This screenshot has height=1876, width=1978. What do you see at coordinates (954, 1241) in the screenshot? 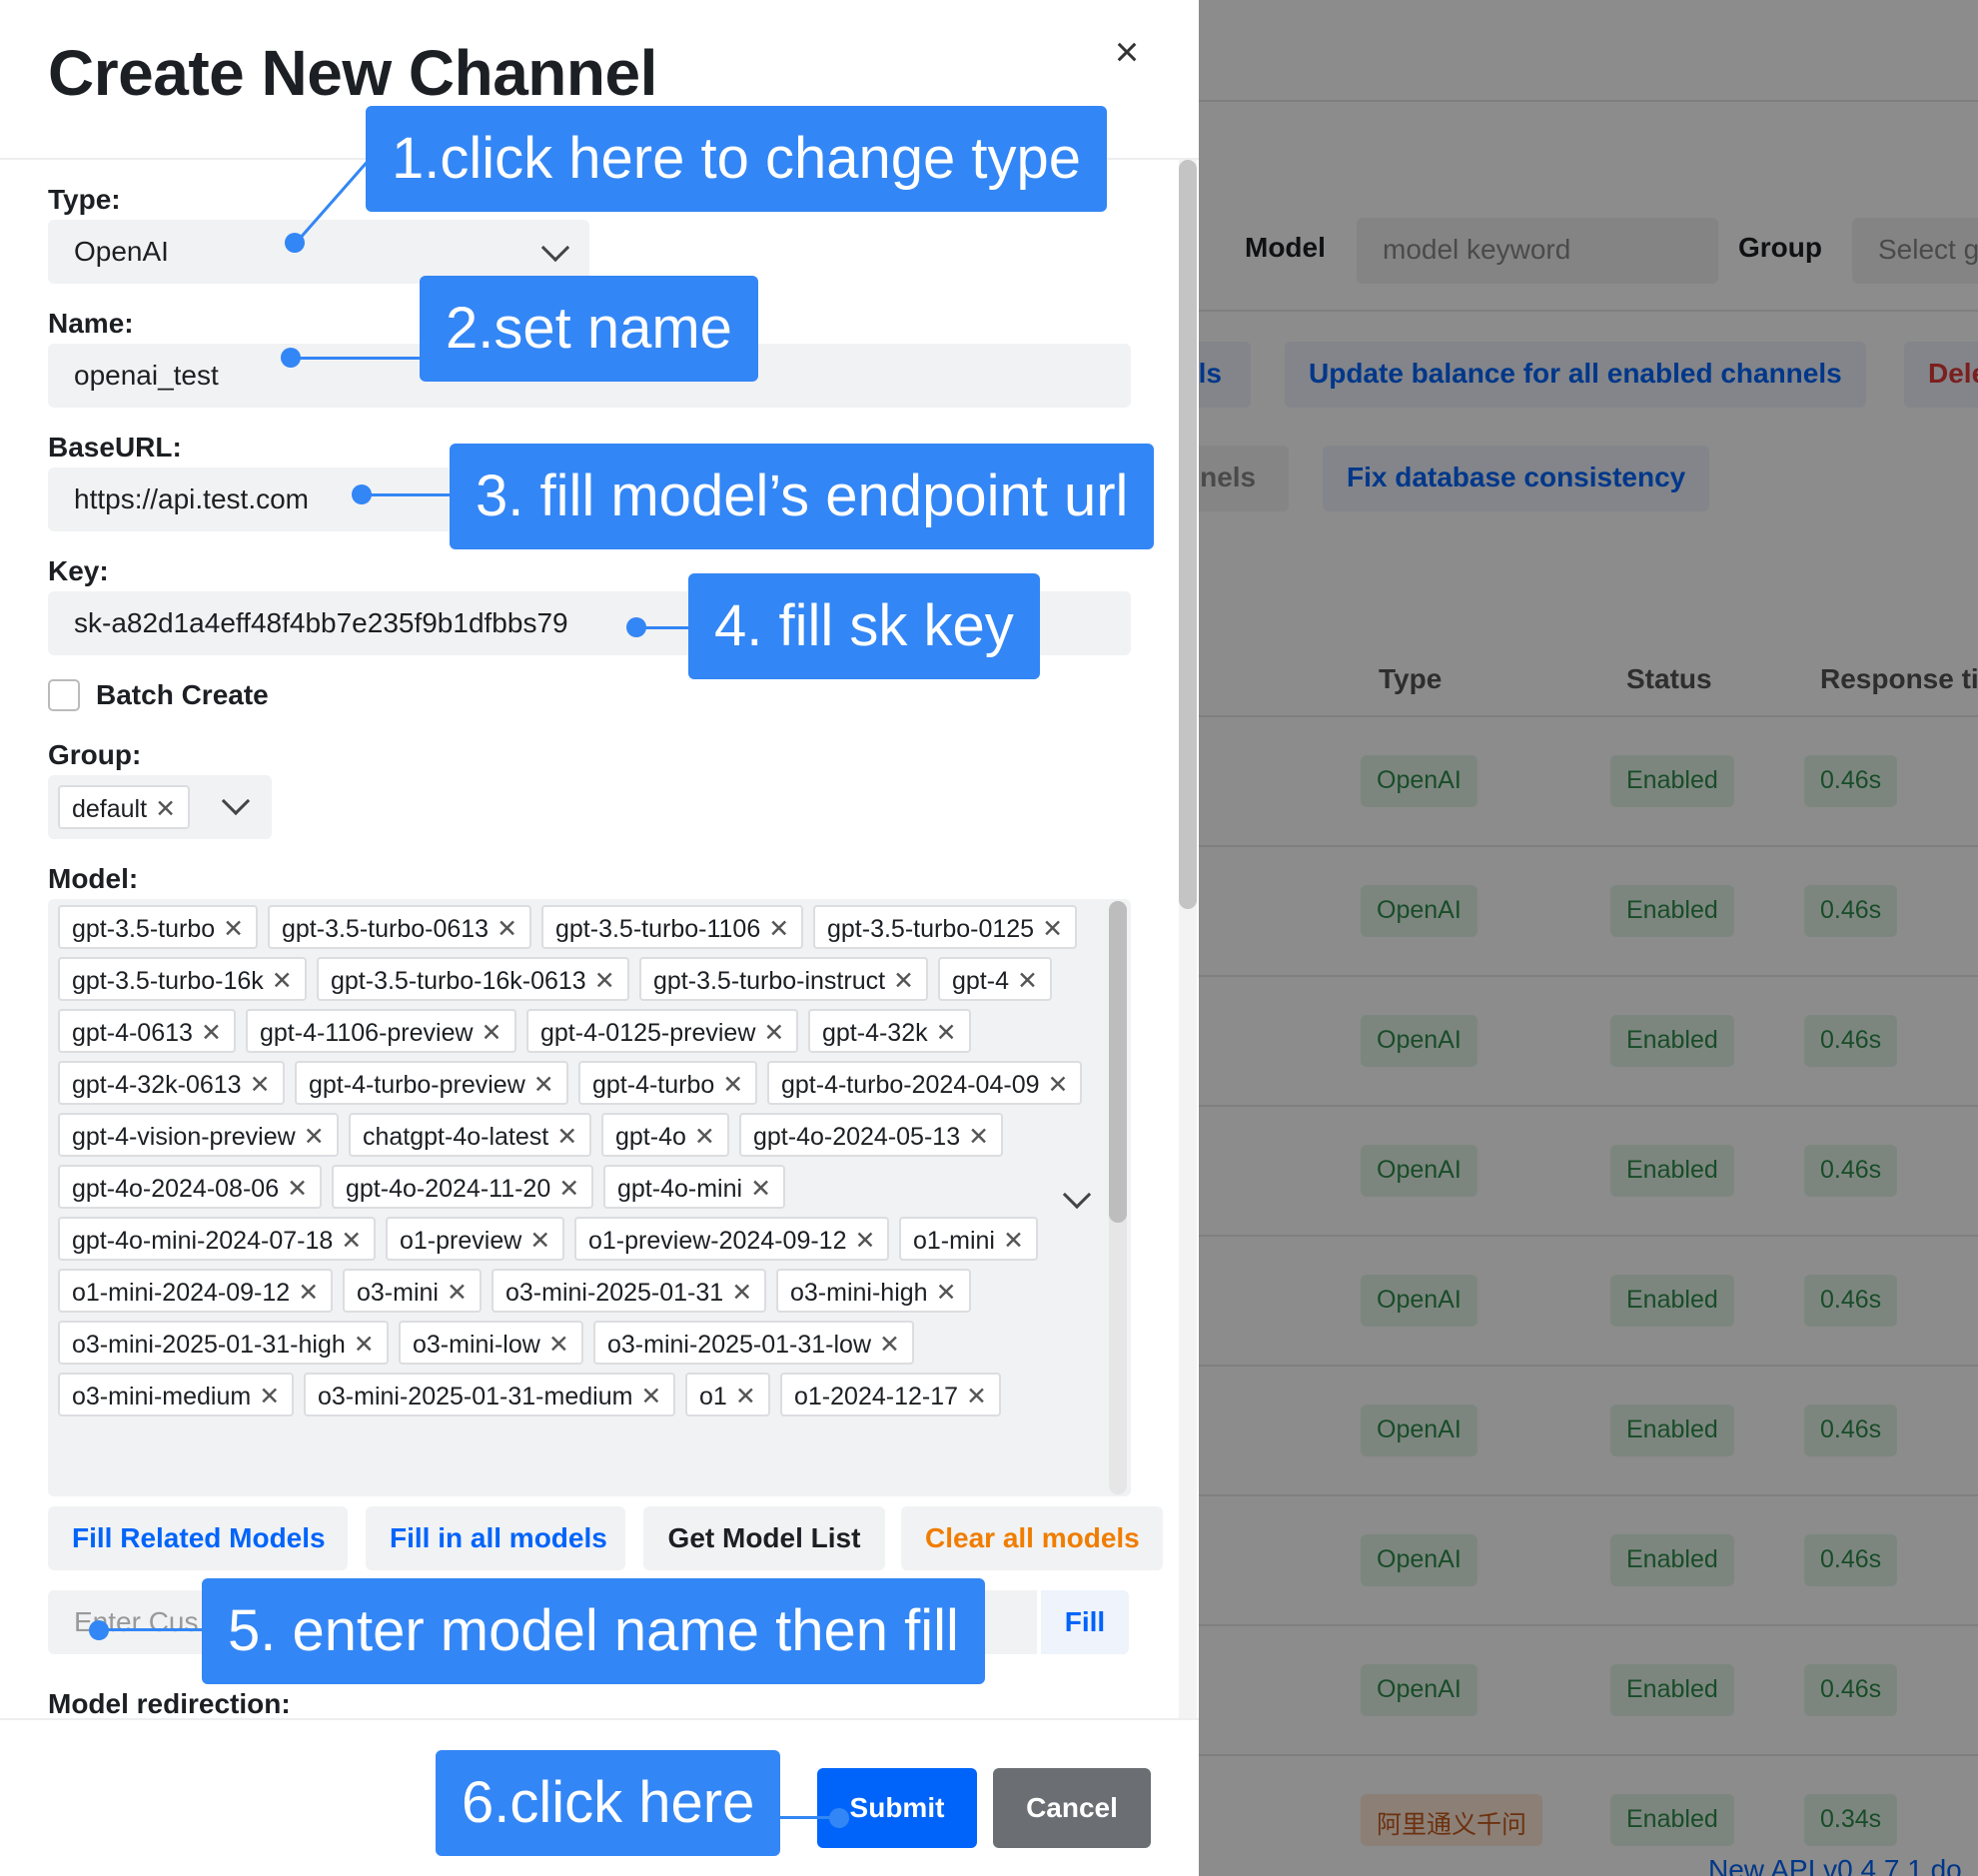
I see `model-chip-label: o1-mini` at bounding box center [954, 1241].